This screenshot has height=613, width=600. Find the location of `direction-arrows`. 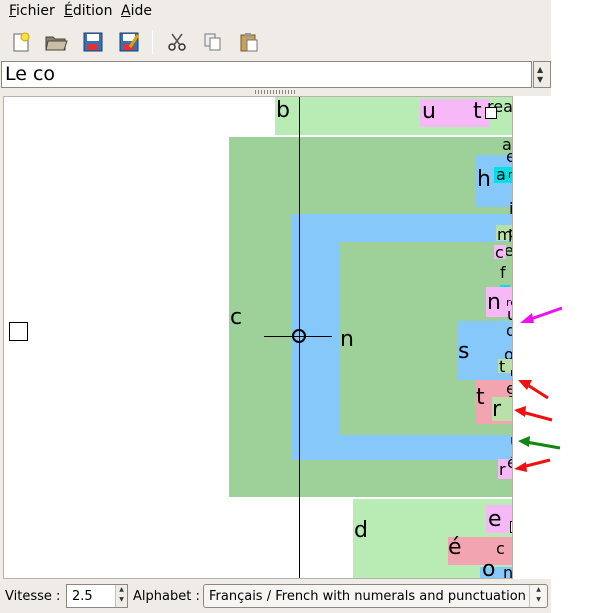

direction-arrows is located at coordinates (538, 389).